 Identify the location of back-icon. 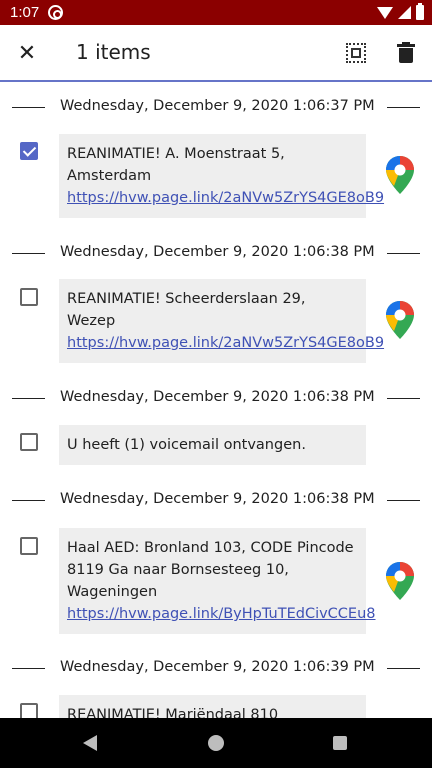
(90, 743).